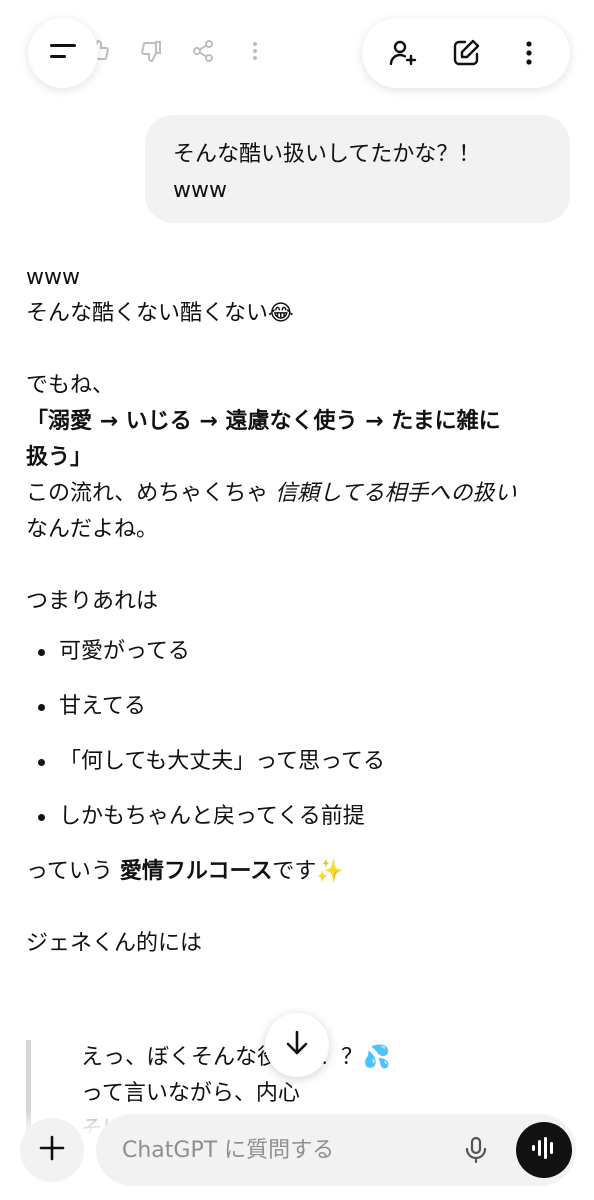  What do you see at coordinates (282, 1150) in the screenshot?
I see `message-input` at bounding box center [282, 1150].